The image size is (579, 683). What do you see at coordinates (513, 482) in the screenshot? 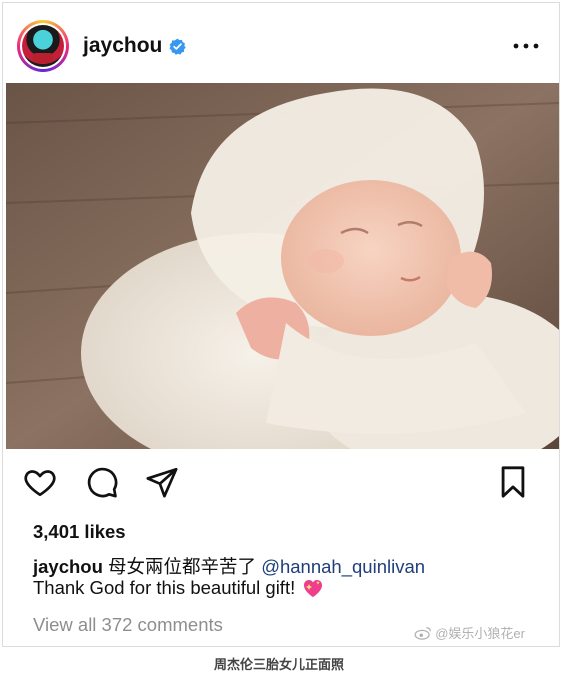
I see `save-bookmark-icon` at bounding box center [513, 482].